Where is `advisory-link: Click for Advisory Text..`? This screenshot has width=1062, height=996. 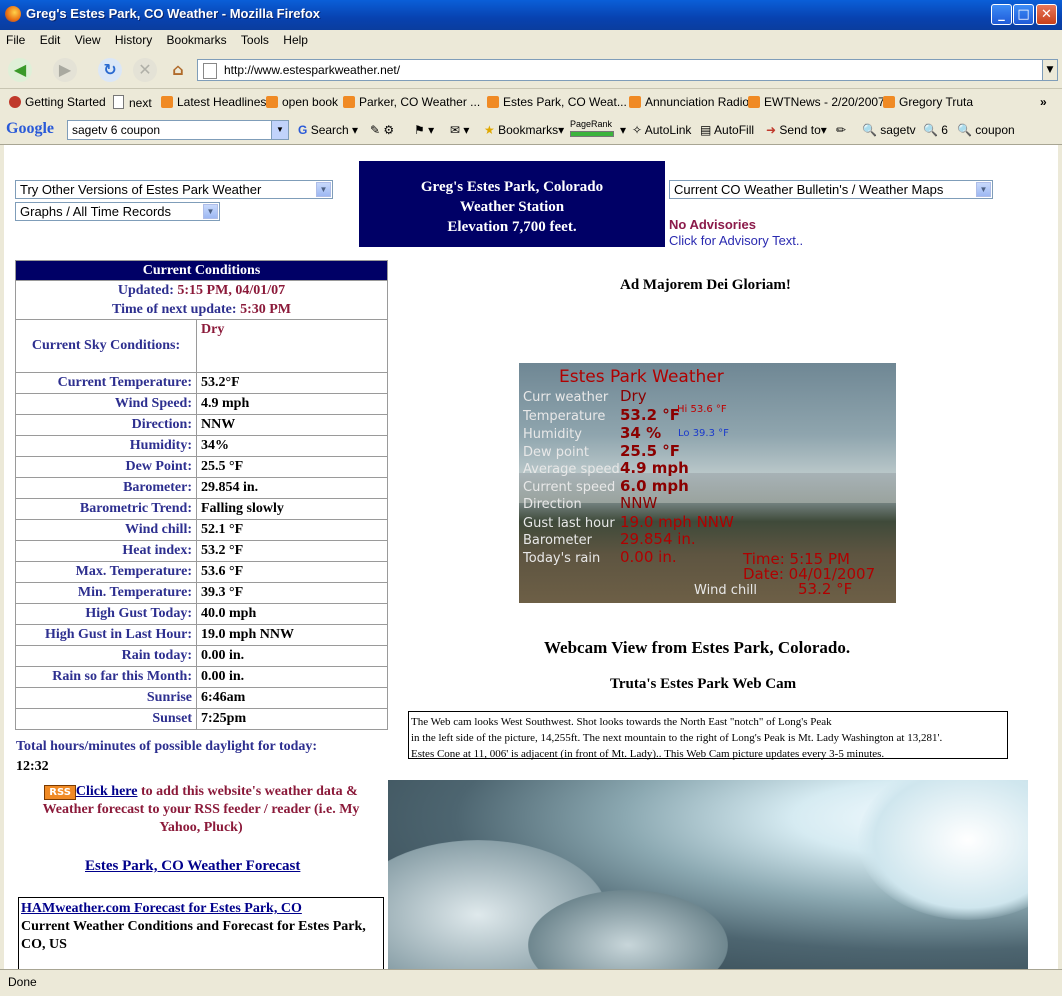
advisory-link: Click for Advisory Text.. is located at coordinates (736, 240).